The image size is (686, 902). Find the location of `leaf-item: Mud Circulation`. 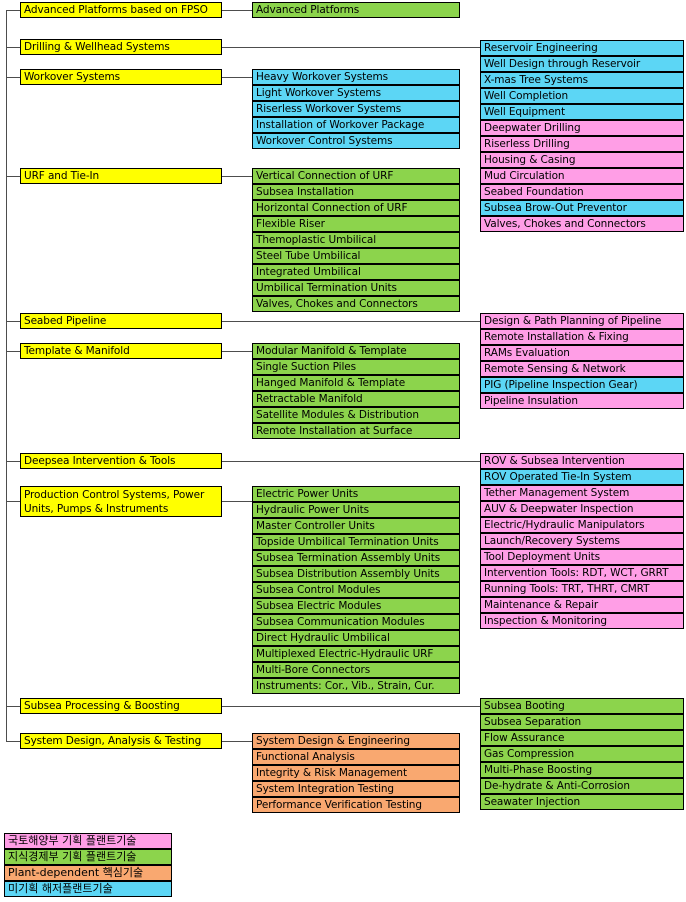

leaf-item: Mud Circulation is located at coordinates (582, 176).